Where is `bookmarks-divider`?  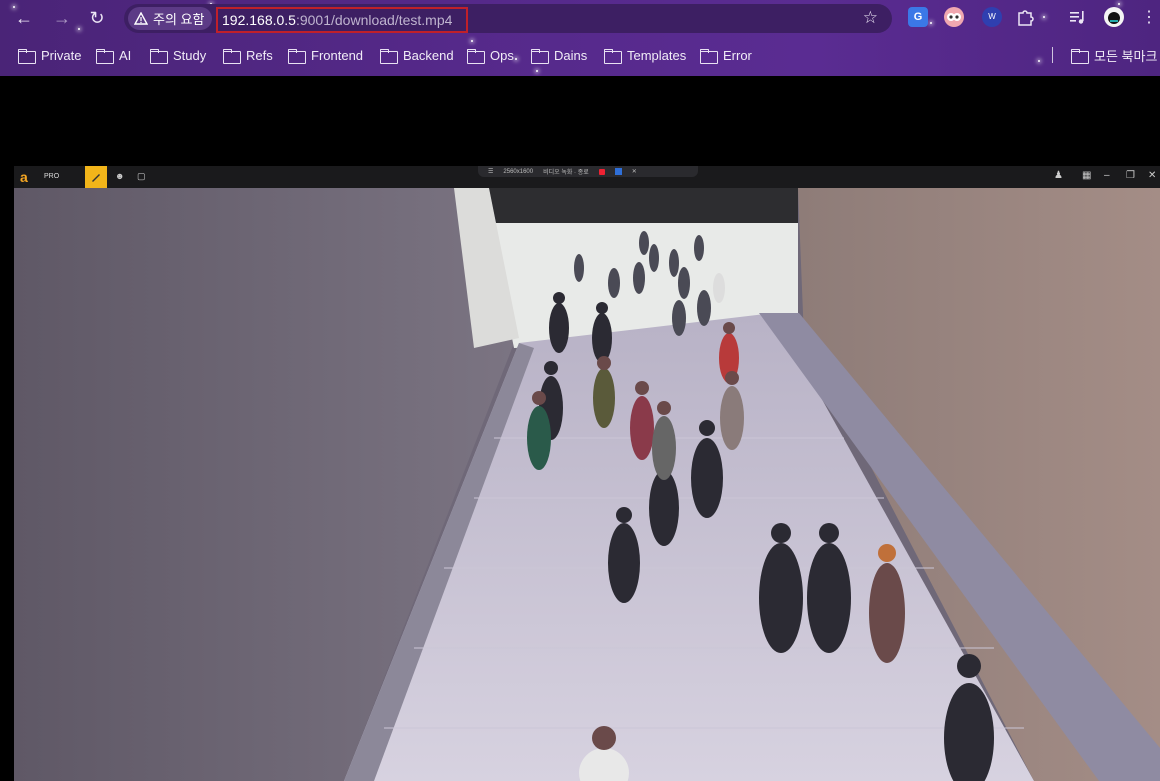 bookmarks-divider is located at coordinates (1052, 55).